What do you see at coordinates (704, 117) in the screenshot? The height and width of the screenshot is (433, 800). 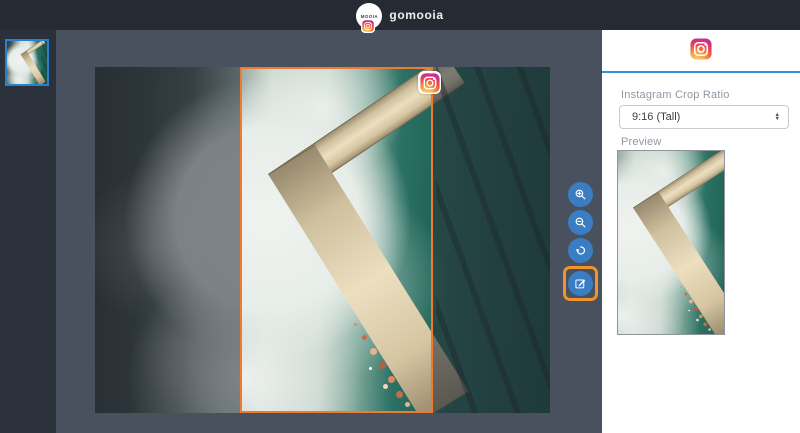 I see `crop-ratio-select: 9:16 (Tall) ▲ ▼` at bounding box center [704, 117].